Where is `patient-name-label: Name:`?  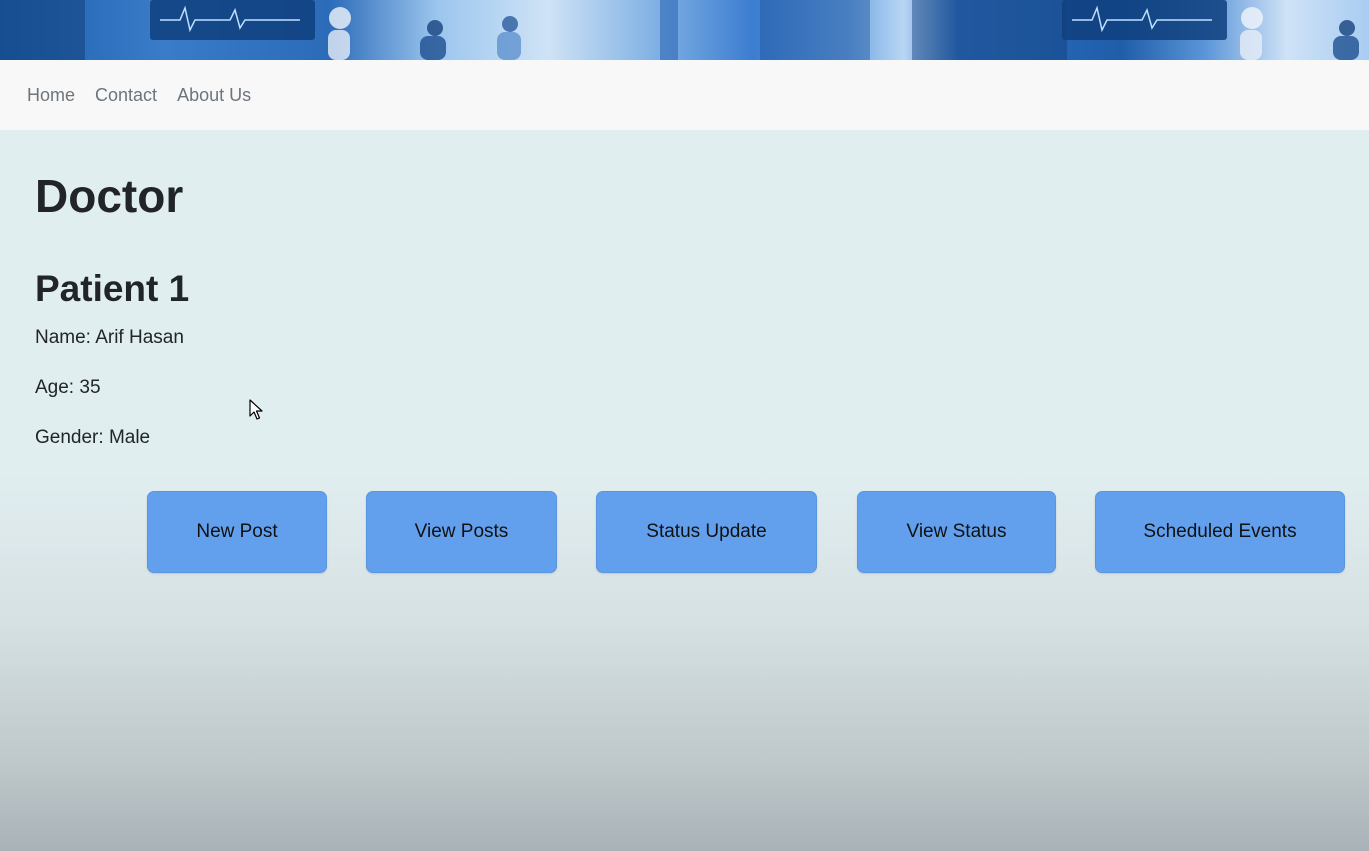 patient-name-label: Name: is located at coordinates (63, 337).